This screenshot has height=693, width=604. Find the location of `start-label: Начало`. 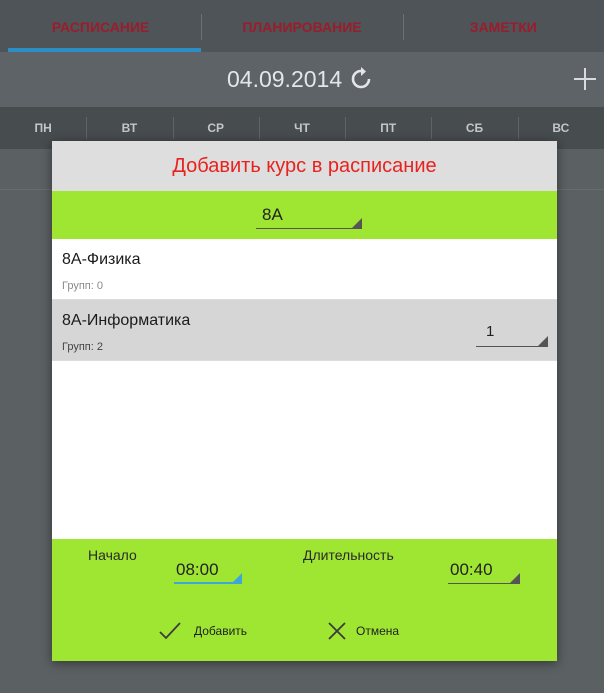

start-label: Начало is located at coordinates (112, 555).